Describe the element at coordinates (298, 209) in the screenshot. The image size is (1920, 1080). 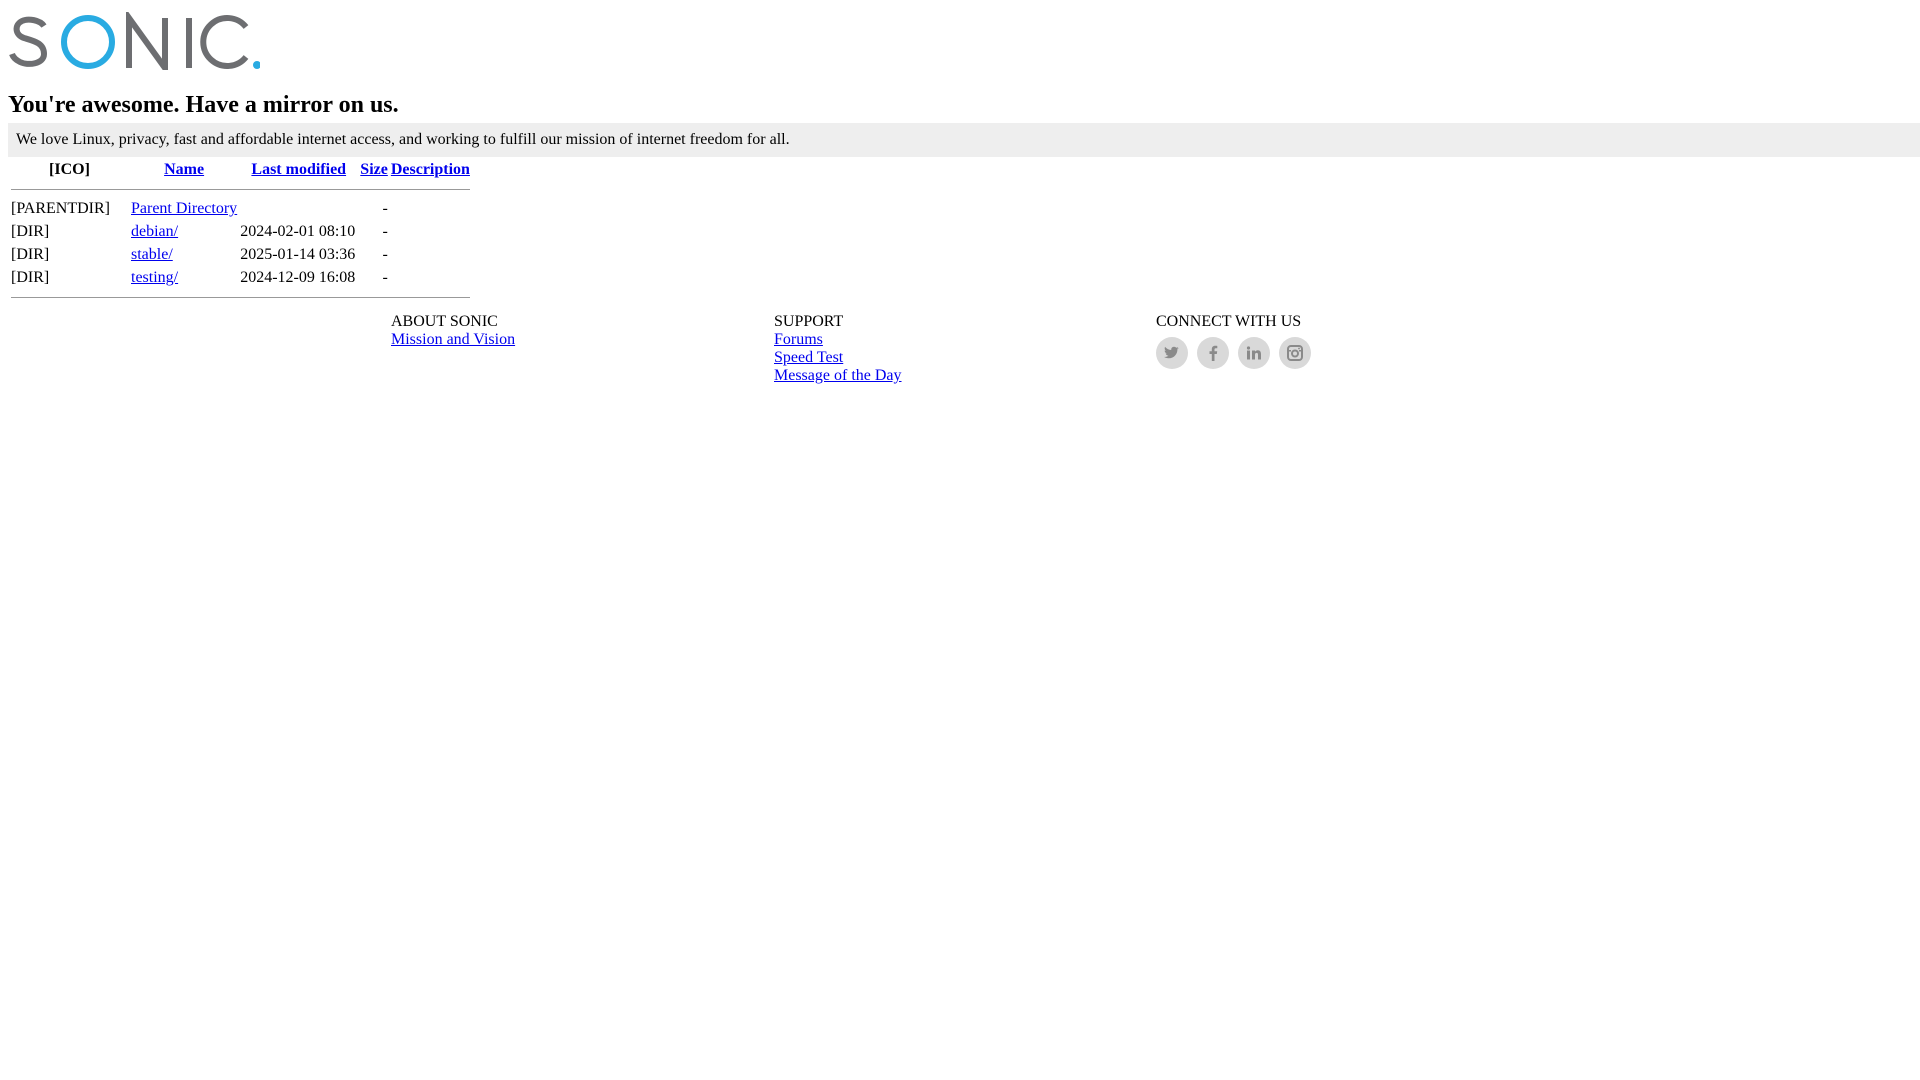
I see `row-date` at that location.